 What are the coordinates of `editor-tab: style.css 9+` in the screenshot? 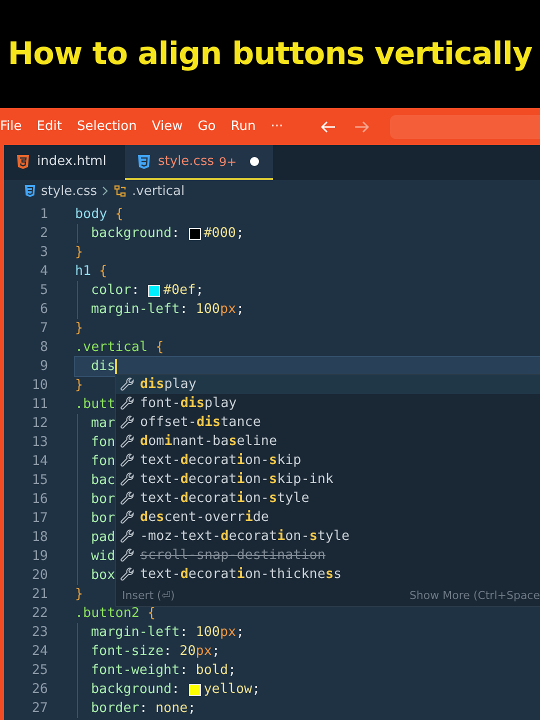 It's located at (199, 162).